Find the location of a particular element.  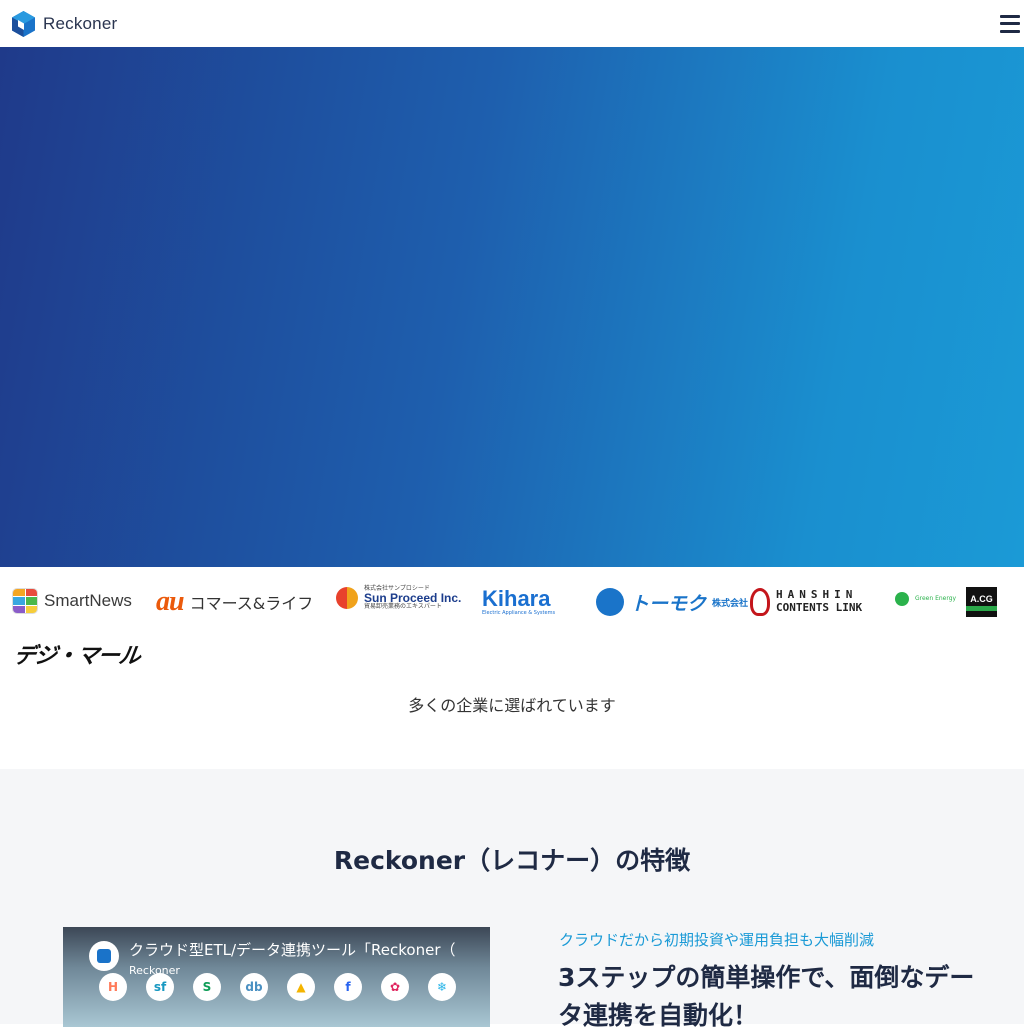

snowflake-icon: ❄ is located at coordinates (442, 987).